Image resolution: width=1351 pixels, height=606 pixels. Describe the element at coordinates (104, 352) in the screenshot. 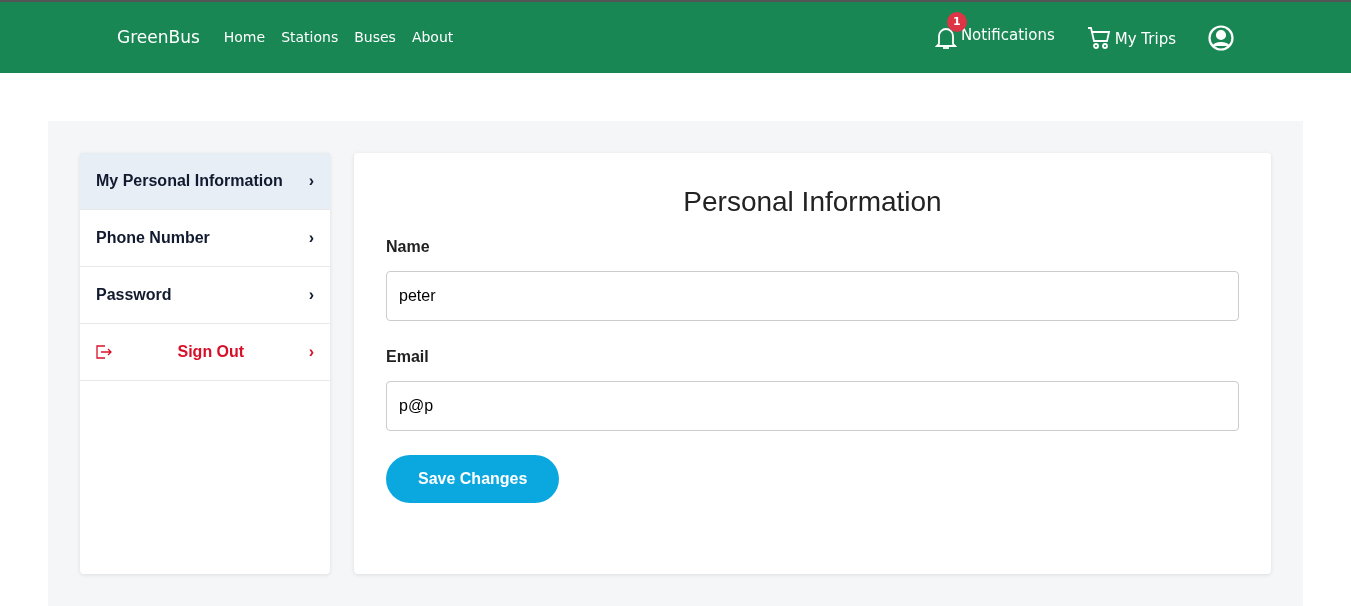

I see `sign-out-icon` at that location.